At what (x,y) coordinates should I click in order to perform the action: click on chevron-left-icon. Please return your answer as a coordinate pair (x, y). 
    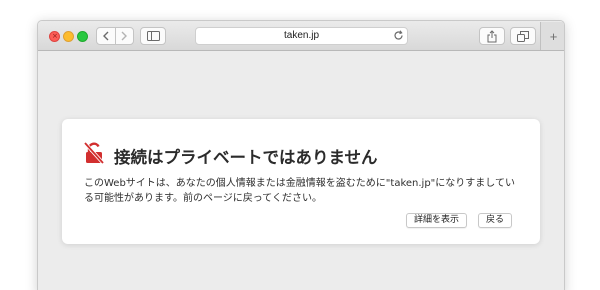
    Looking at the image, I should click on (105, 36).